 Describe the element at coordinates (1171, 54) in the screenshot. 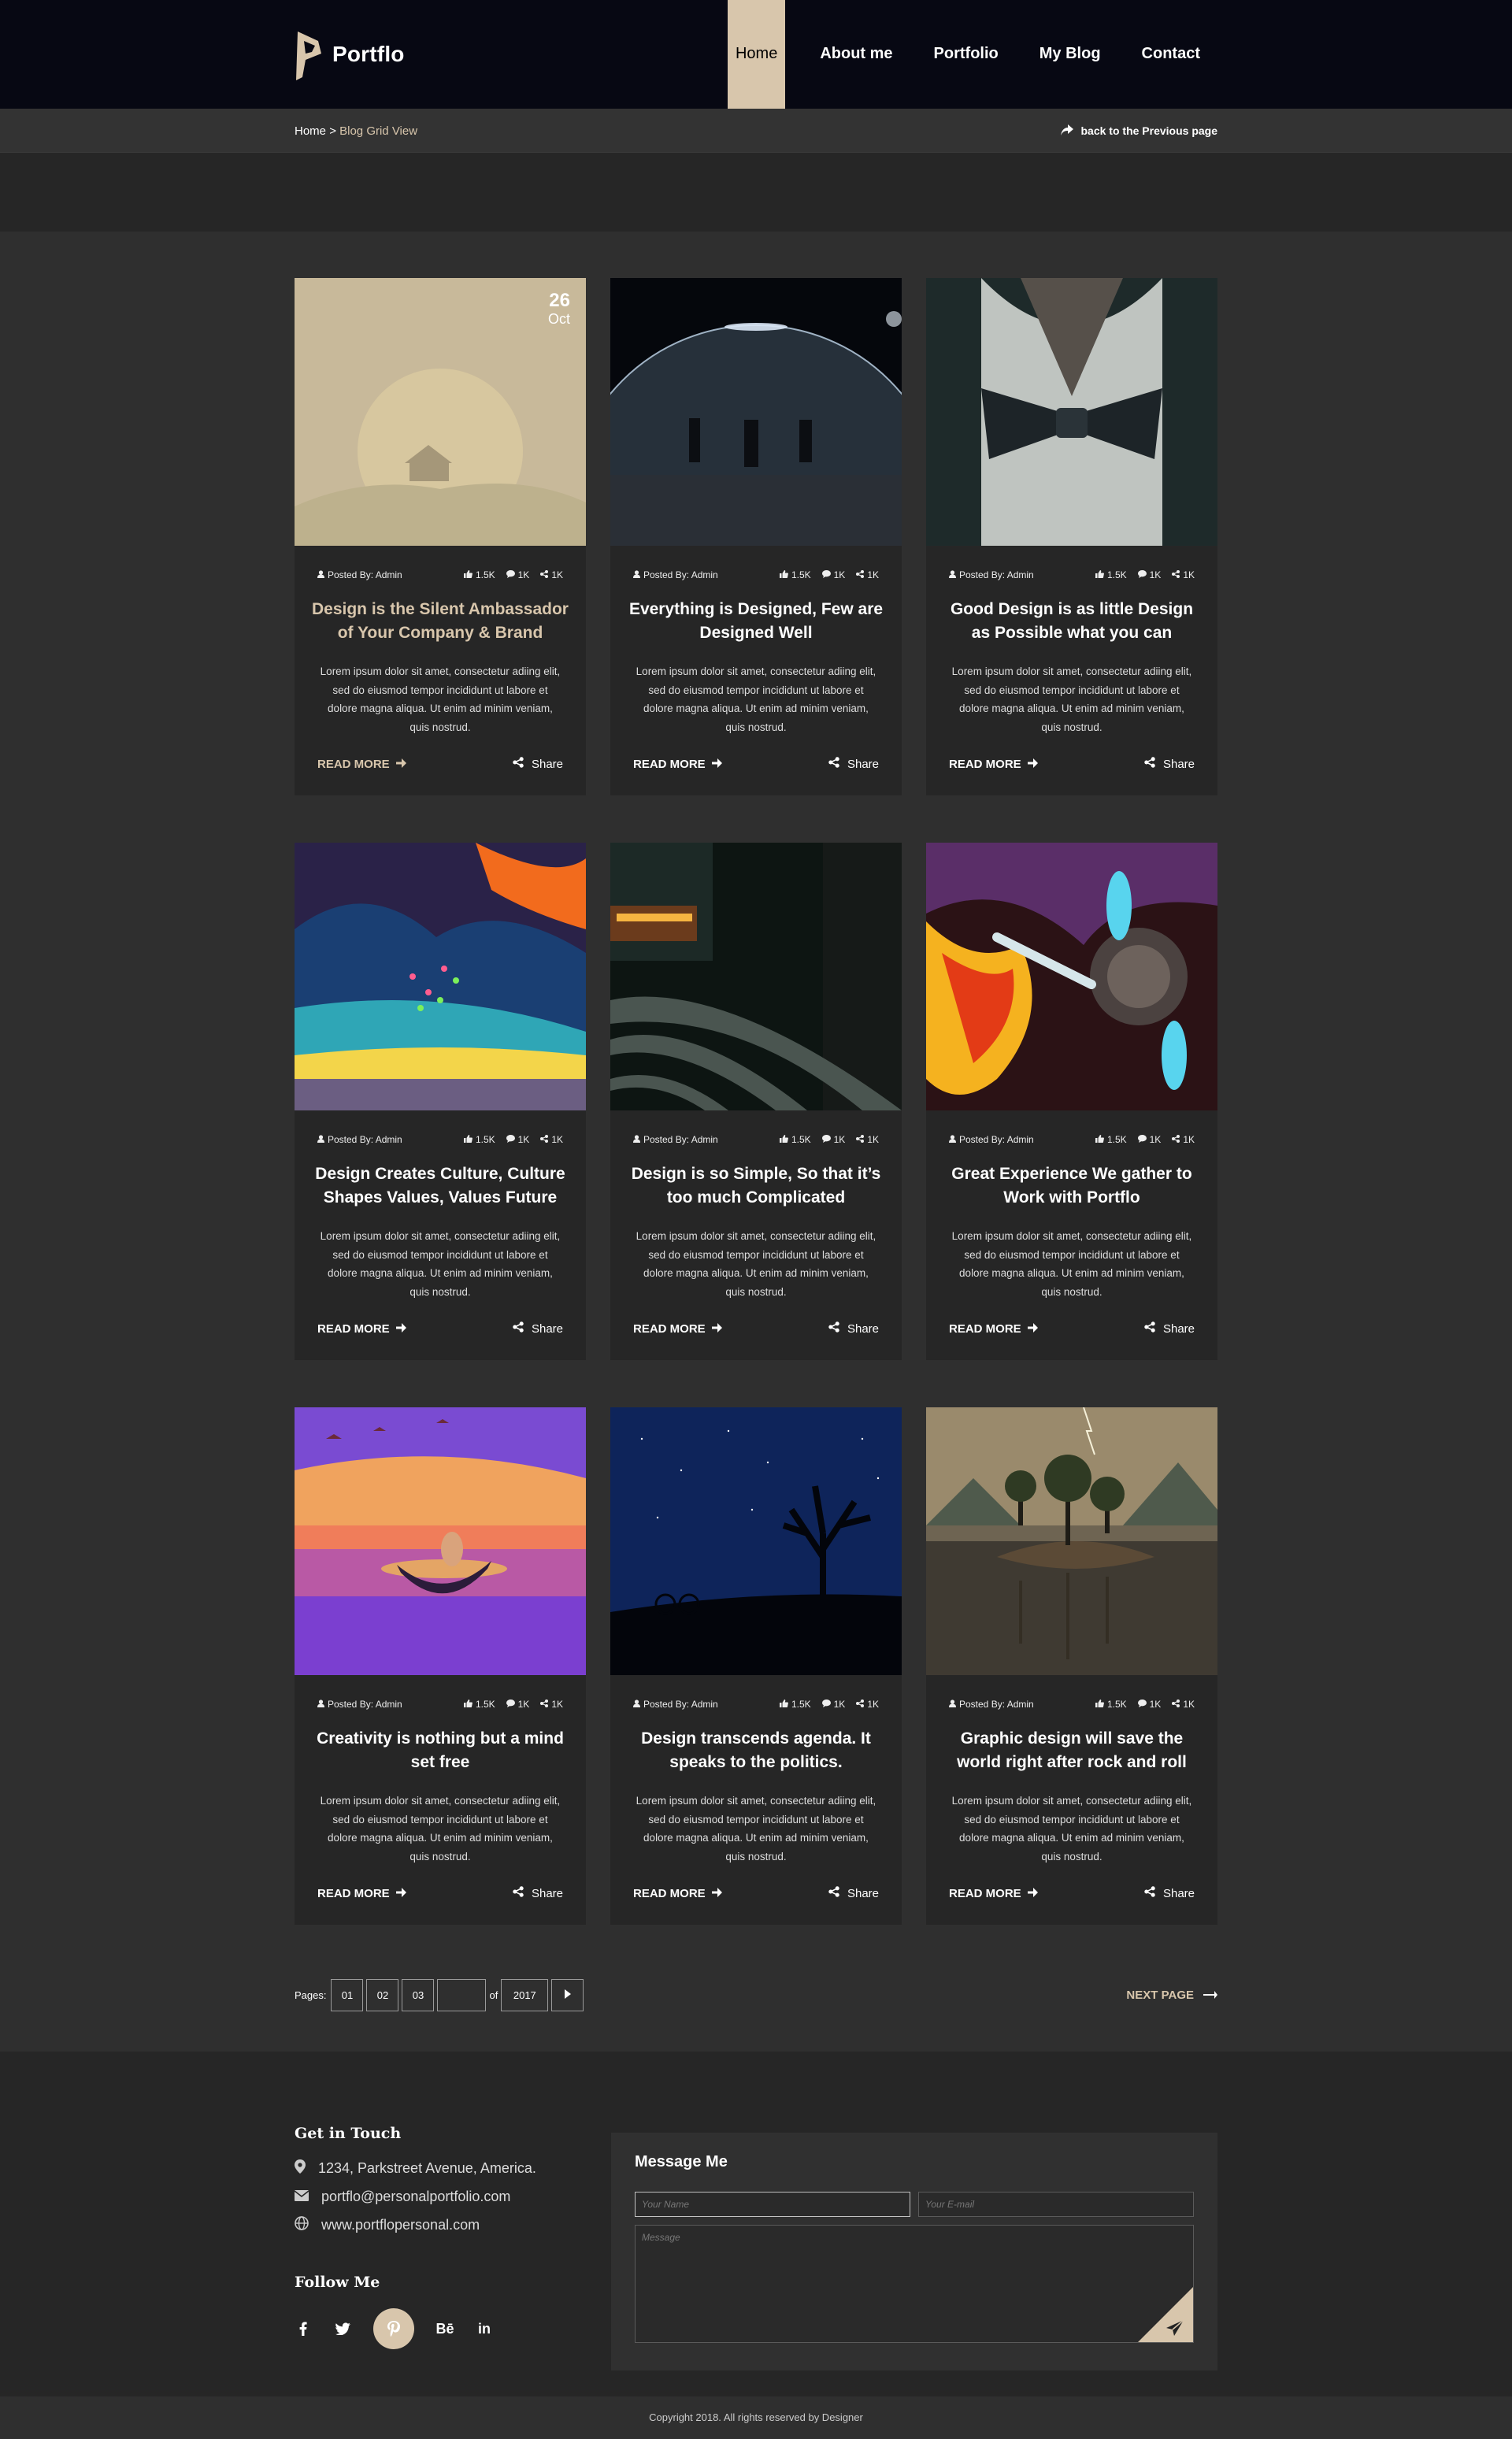

I see `nav-contact: Contact` at that location.